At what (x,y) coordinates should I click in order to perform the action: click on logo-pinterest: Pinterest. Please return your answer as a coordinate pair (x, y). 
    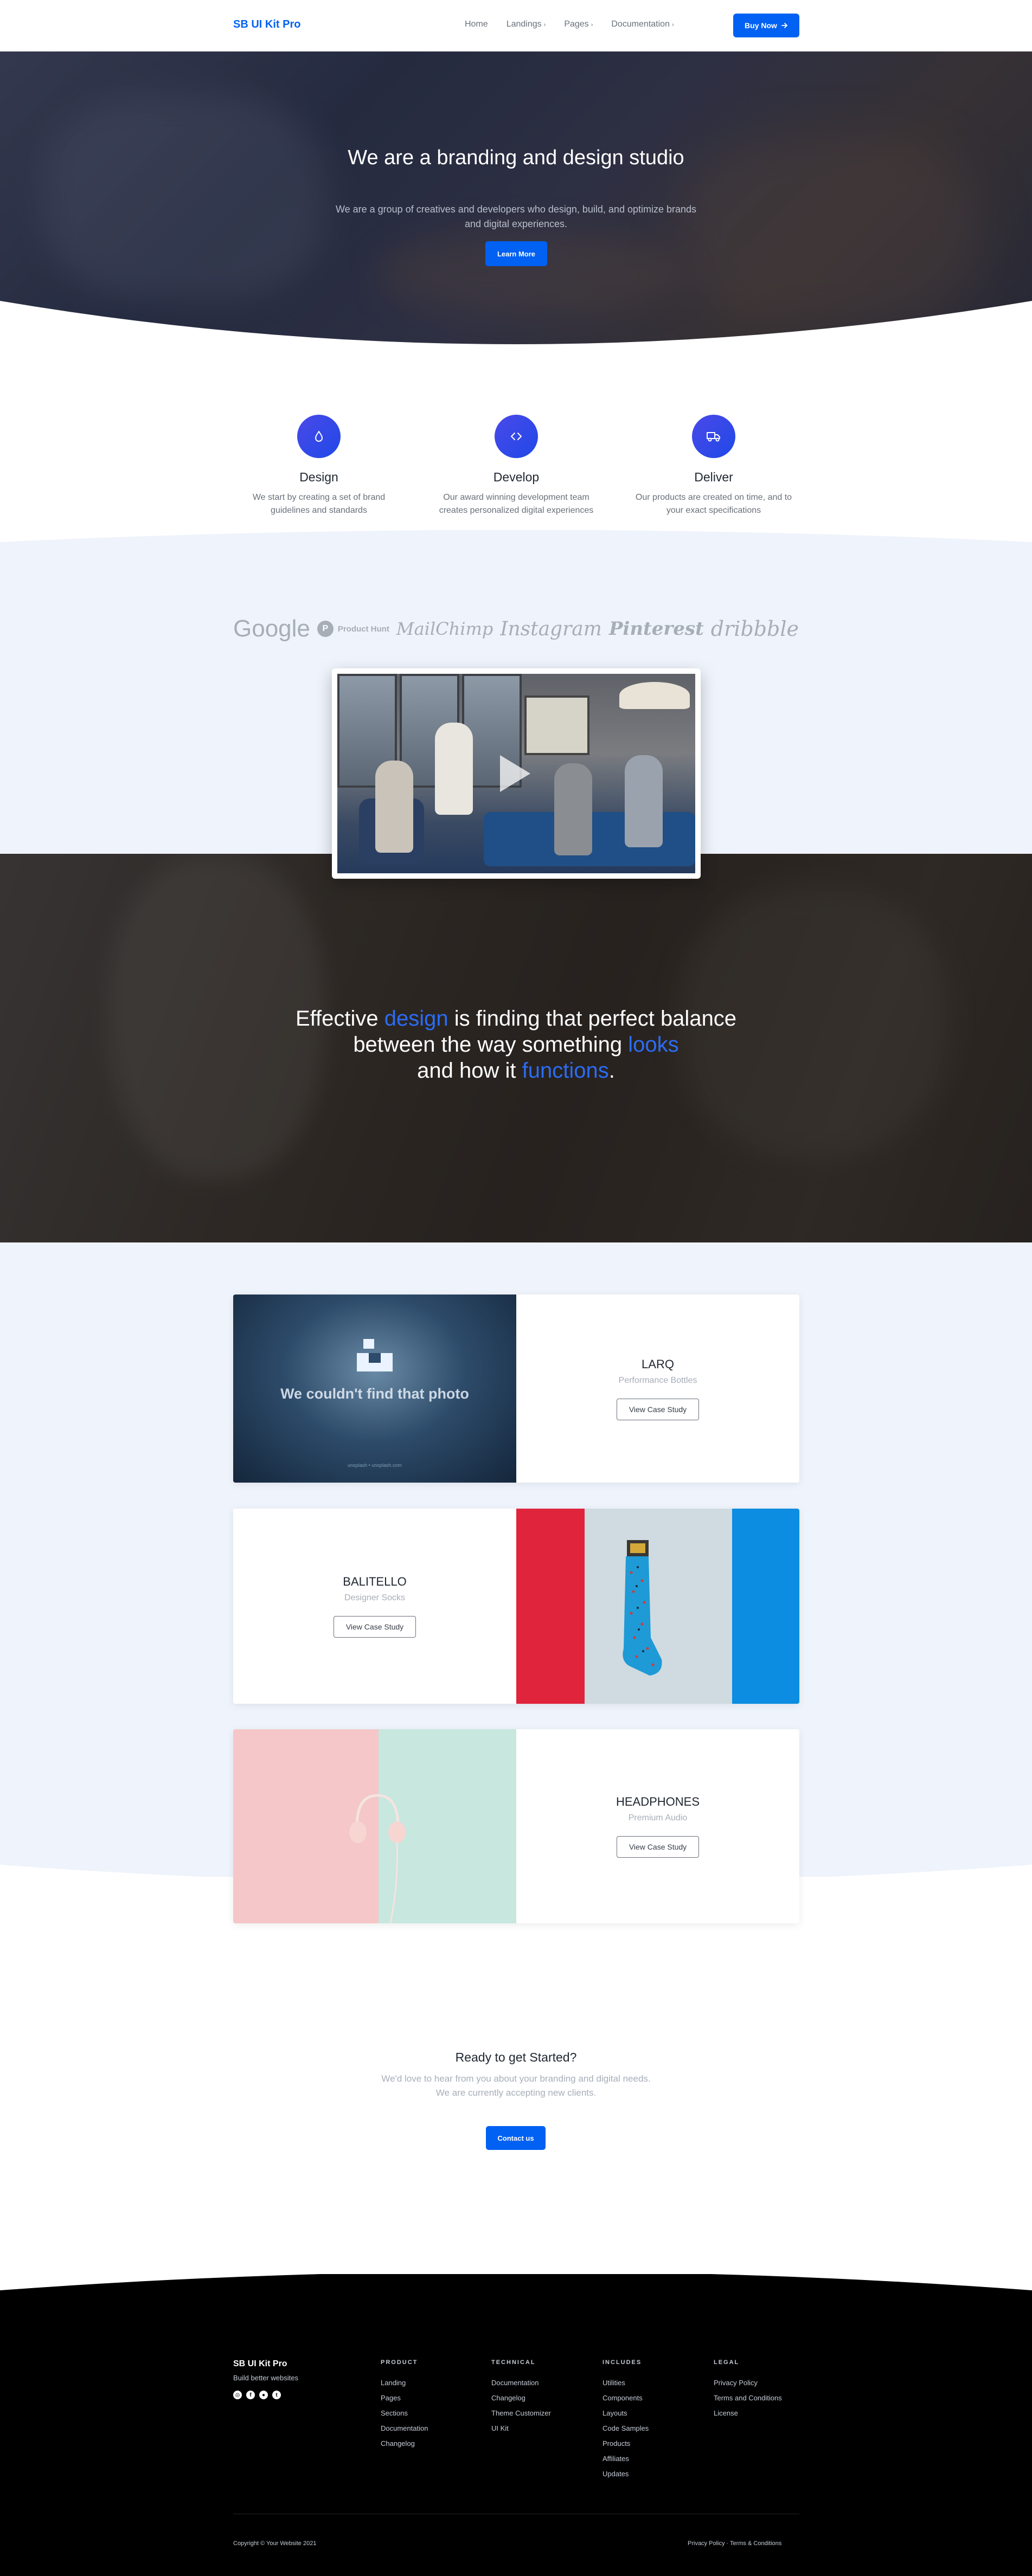
    Looking at the image, I should click on (656, 629).